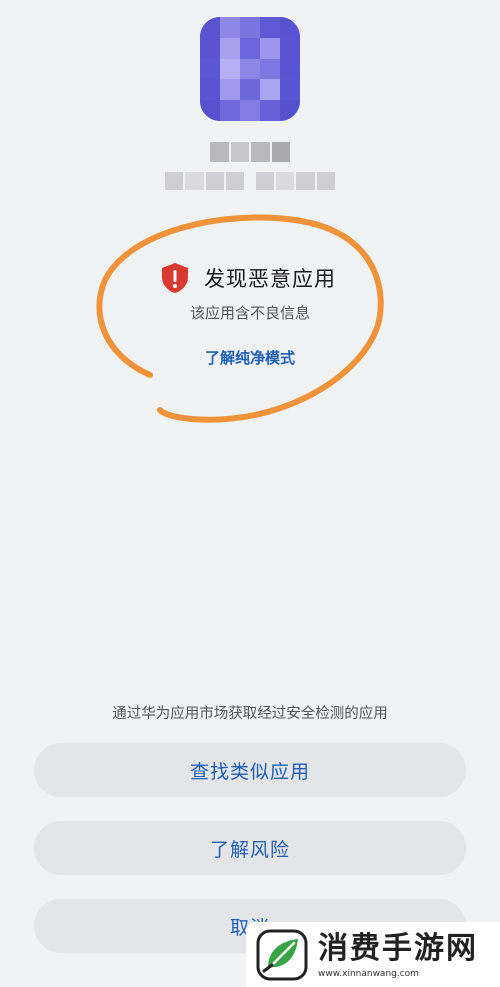 The width and height of the screenshot is (500, 987). I want to click on warning-title: 发现恶意应用, so click(270, 279).